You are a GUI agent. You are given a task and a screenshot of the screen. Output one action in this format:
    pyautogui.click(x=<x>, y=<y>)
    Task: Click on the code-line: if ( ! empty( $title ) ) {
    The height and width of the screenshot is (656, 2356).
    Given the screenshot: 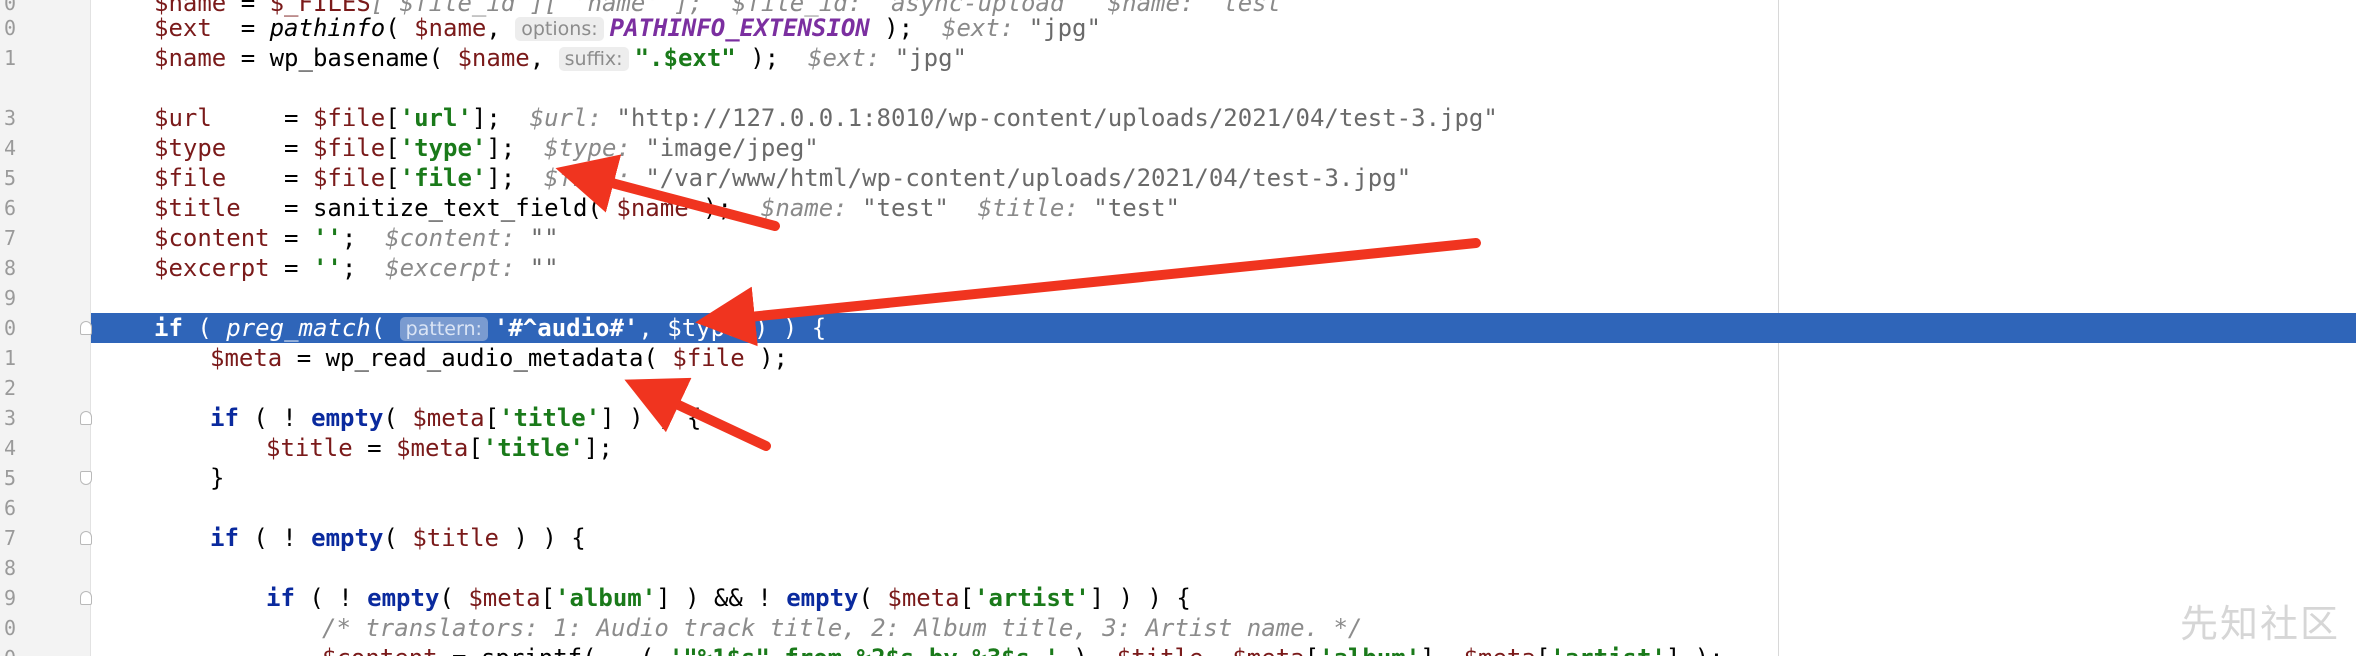 What is the action you would take?
    pyautogui.click(x=1223, y=538)
    